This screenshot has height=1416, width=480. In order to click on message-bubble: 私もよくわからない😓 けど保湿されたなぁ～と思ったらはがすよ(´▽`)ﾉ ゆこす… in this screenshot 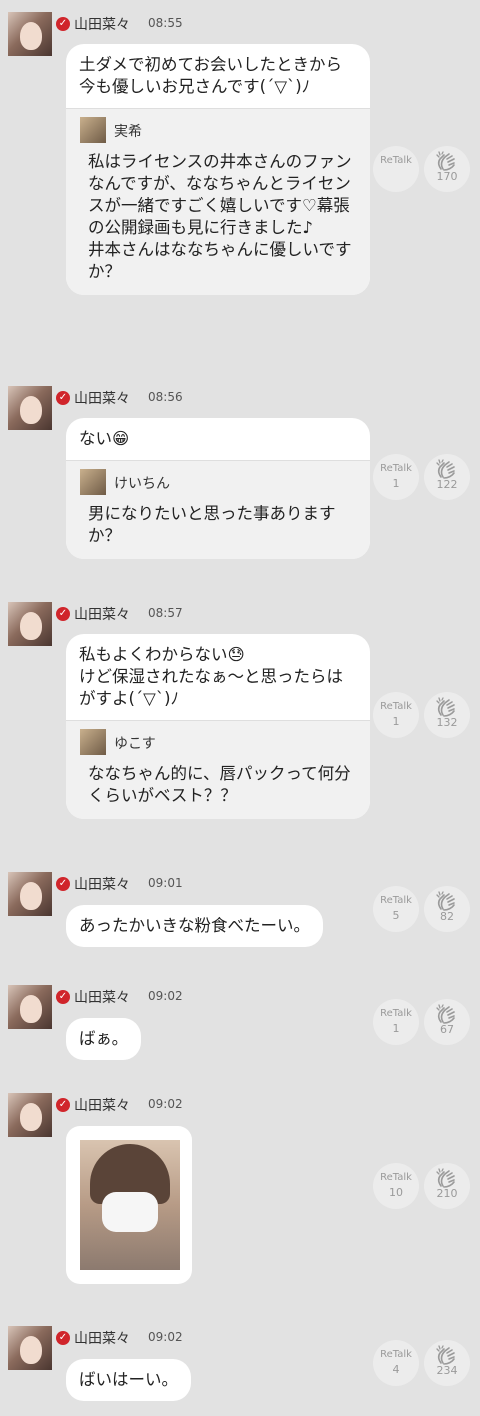, I will do `click(218, 726)`.